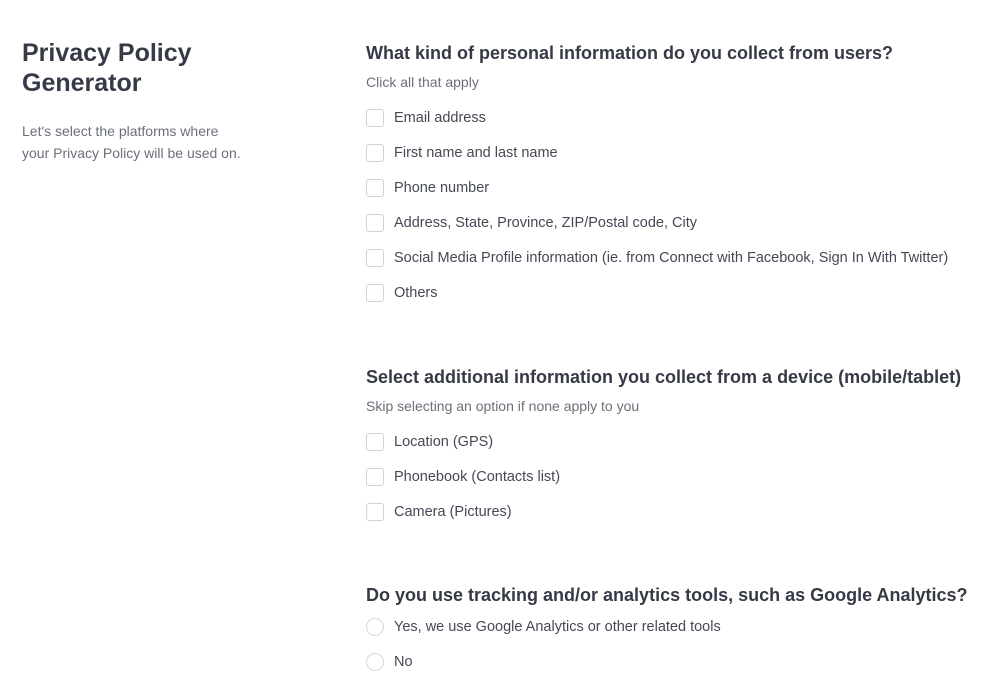  I want to click on option-label: Others, so click(416, 292).